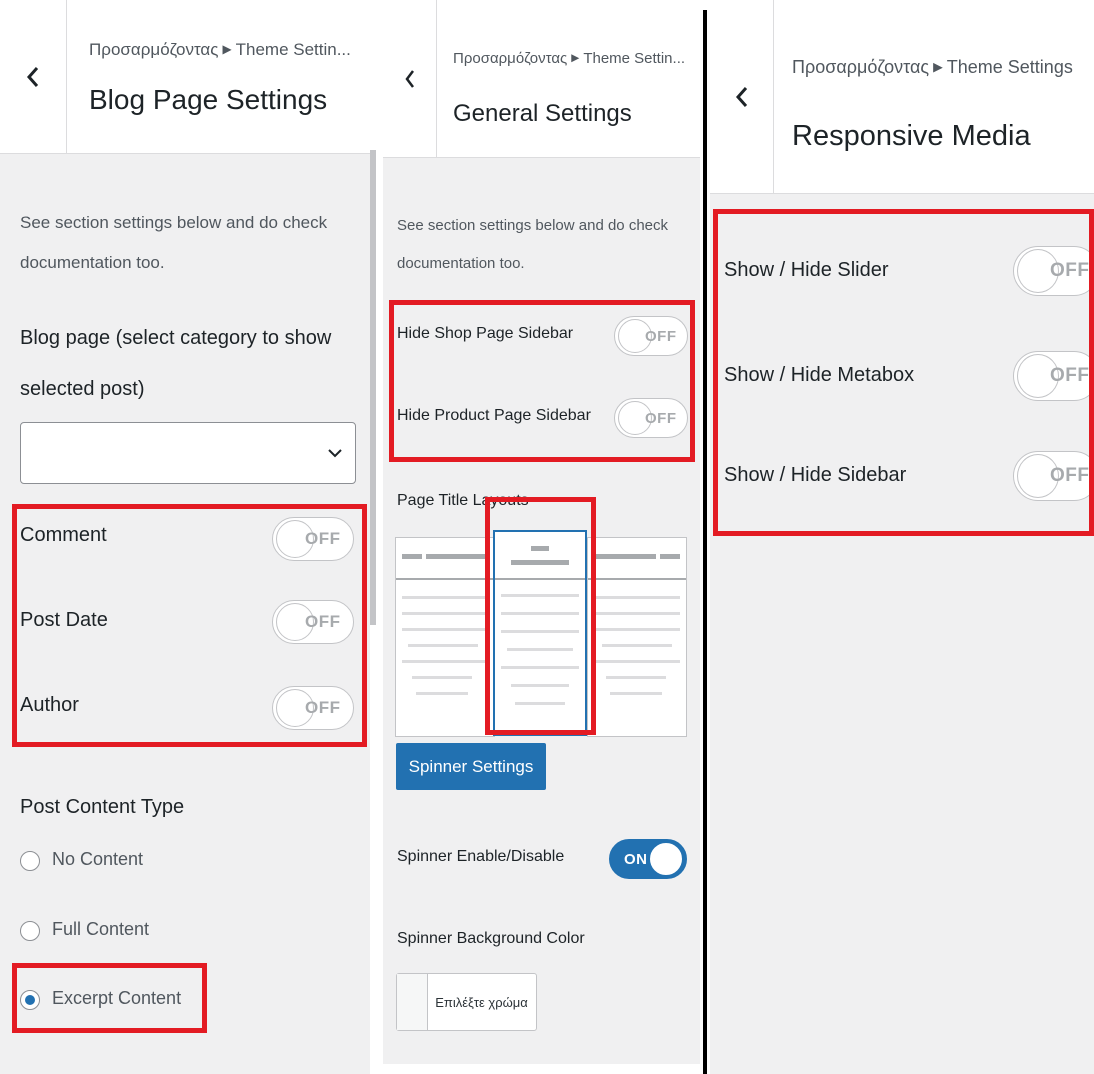 The height and width of the screenshot is (1074, 1094). Describe the element at coordinates (98, 859) in the screenshot. I see `no-content-label: No Content` at that location.